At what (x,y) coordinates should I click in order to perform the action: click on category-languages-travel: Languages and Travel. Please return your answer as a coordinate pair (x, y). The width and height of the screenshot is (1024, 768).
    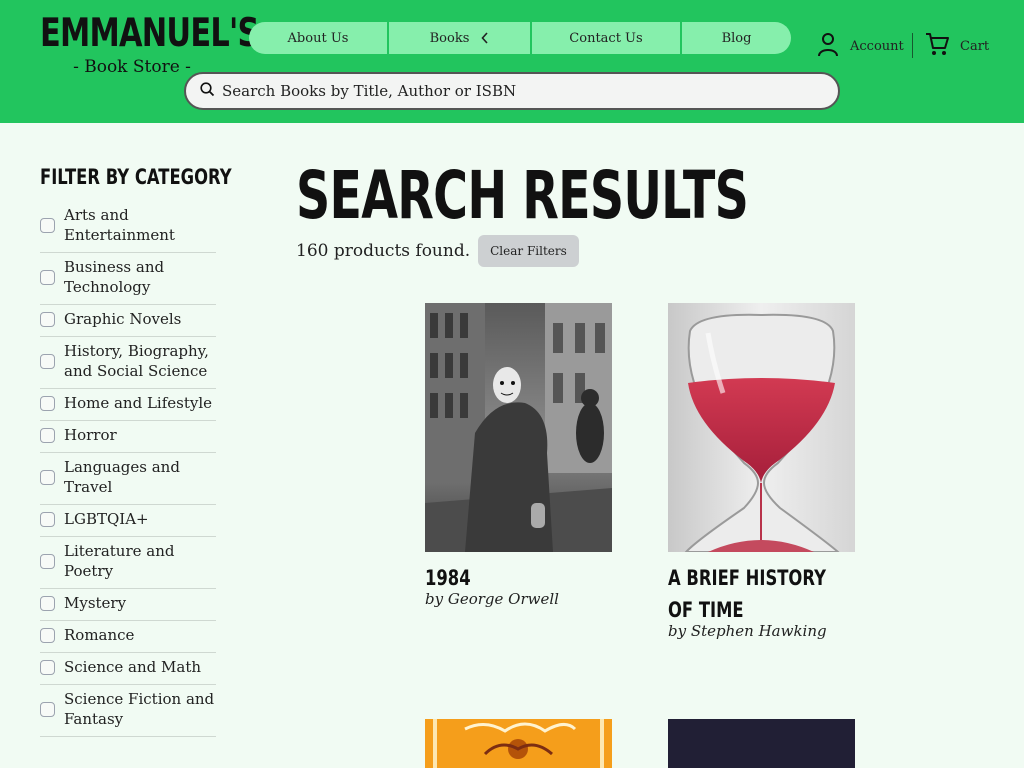
    Looking at the image, I should click on (128, 479).